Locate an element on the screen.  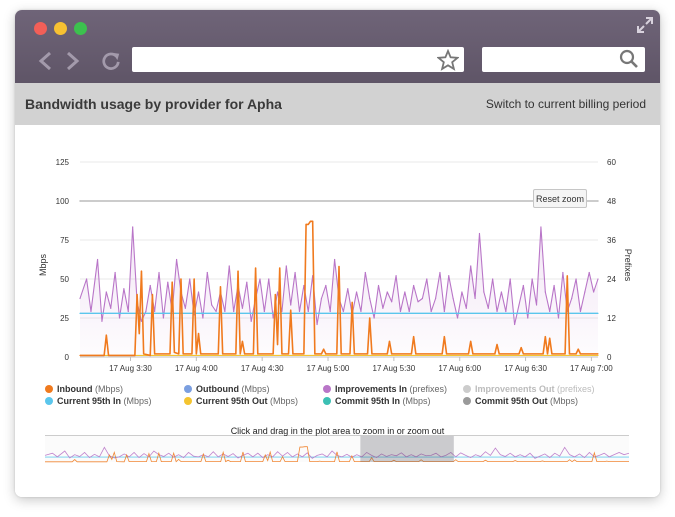
forward-arrow-icon is located at coordinates (73, 61).